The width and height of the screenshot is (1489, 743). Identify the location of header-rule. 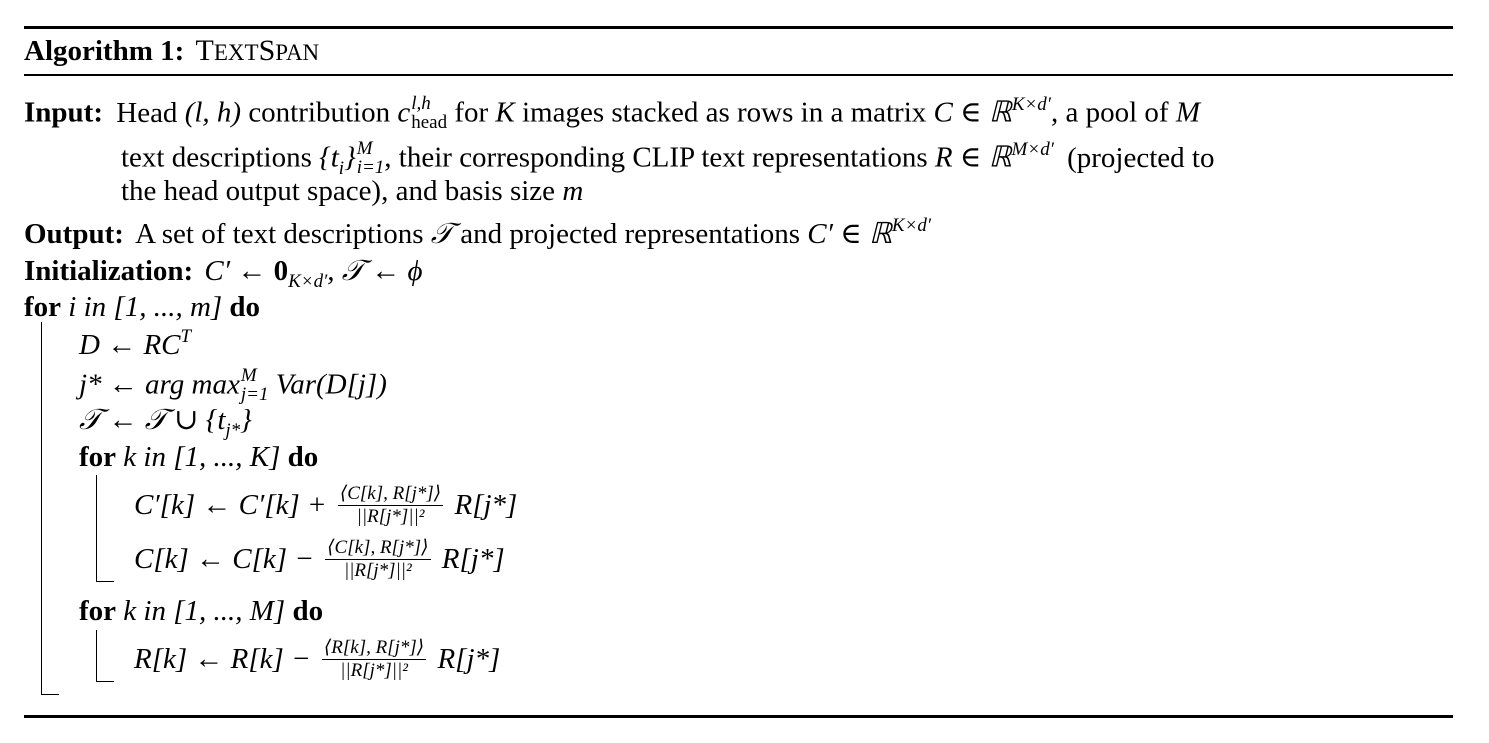
(738, 75).